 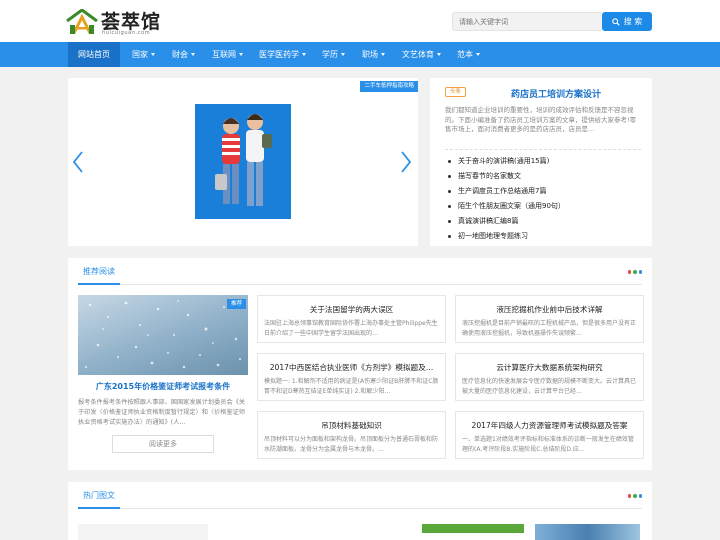 I want to click on logo-house-icon, so click(x=82, y=21).